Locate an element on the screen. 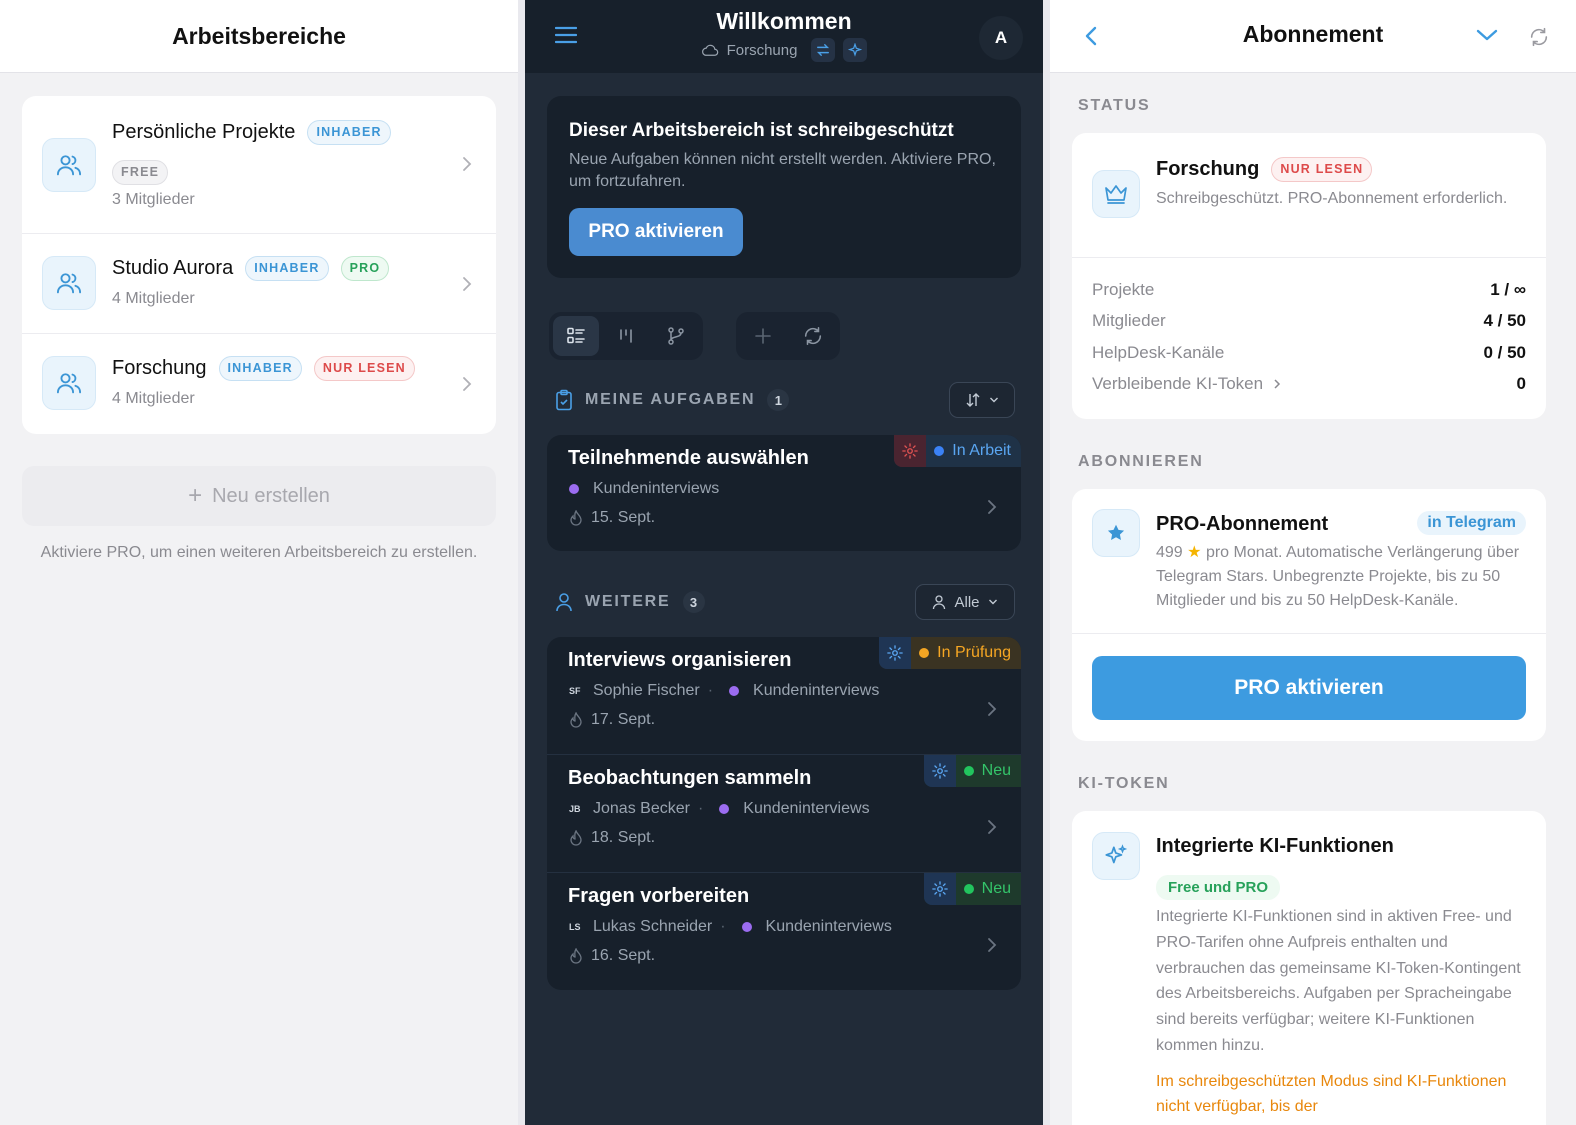 This screenshot has width=1576, height=1125. cloud-icon is located at coordinates (709, 50).